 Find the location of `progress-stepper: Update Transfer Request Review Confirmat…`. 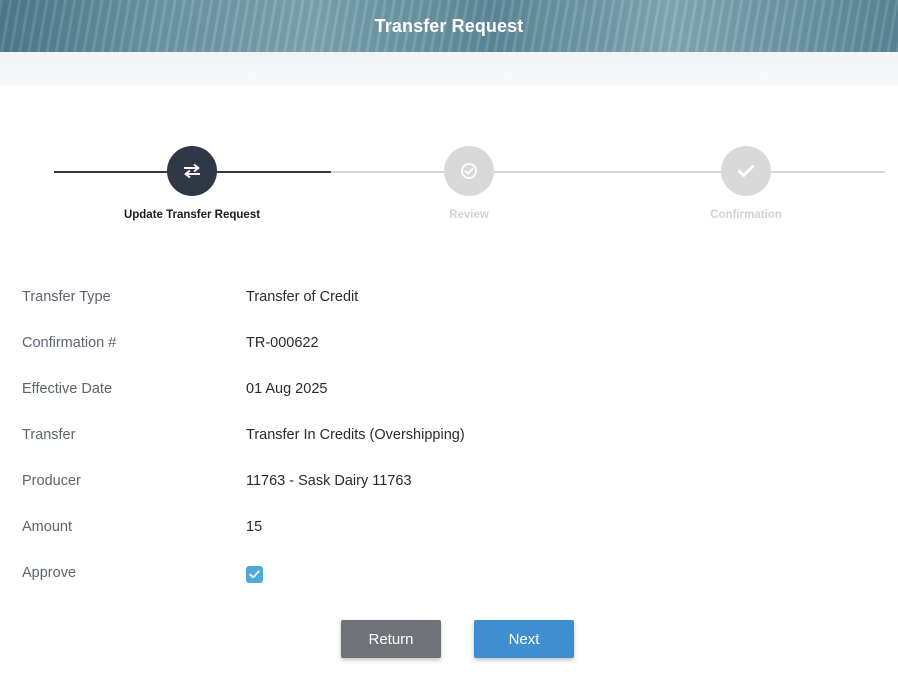

progress-stepper: Update Transfer Request Review Confirmat… is located at coordinates (449, 190).